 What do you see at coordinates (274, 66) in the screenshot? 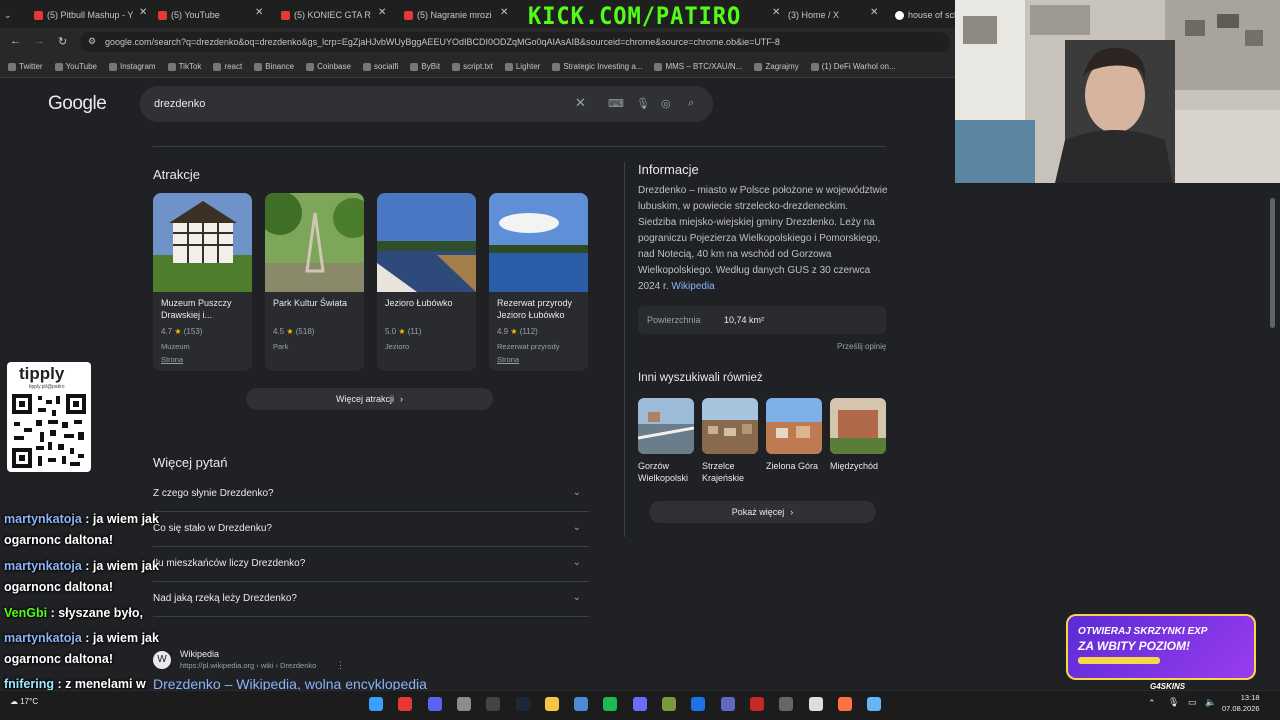
I see `bookmark-item: Binance` at bounding box center [274, 66].